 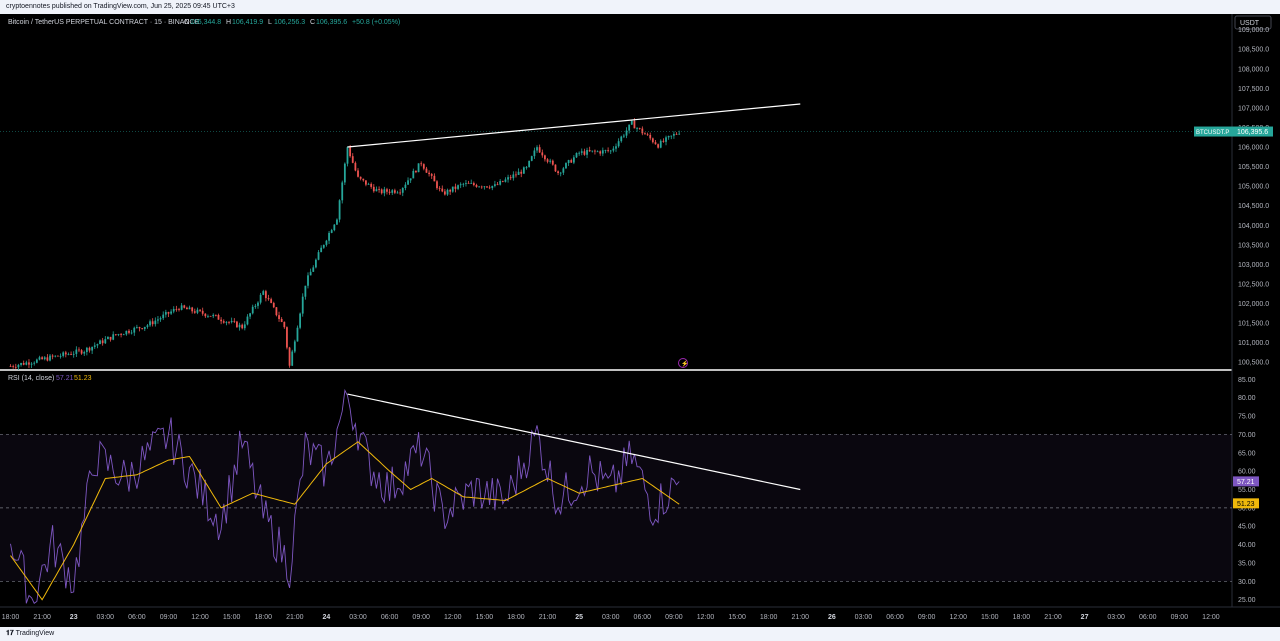 What do you see at coordinates (1253, 324) in the screenshot?
I see `price-tick-label: 101,500.0` at bounding box center [1253, 324].